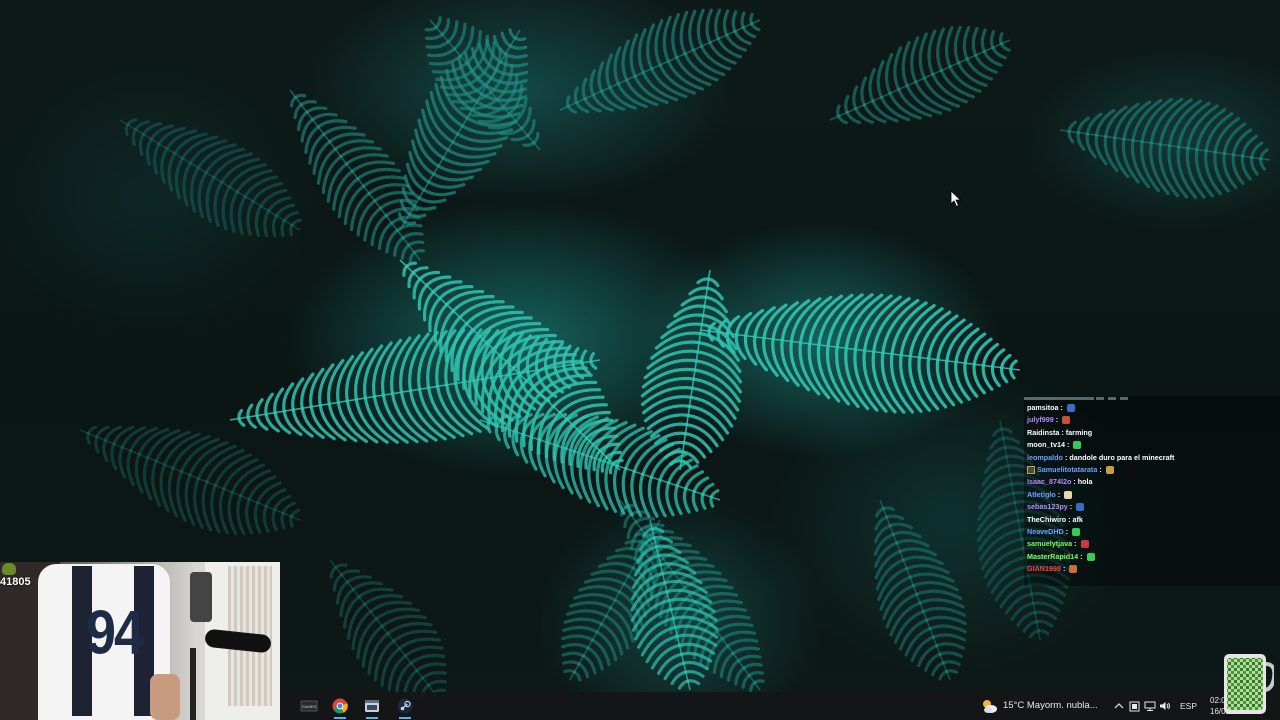 This screenshot has width=1280, height=720. What do you see at coordinates (1040, 420) in the screenshot?
I see `chat-username: julyf999` at bounding box center [1040, 420].